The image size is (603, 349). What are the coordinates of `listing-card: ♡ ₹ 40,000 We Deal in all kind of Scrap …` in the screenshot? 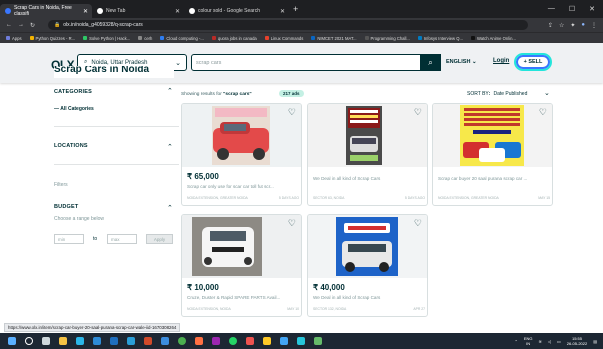 It's located at (367, 265).